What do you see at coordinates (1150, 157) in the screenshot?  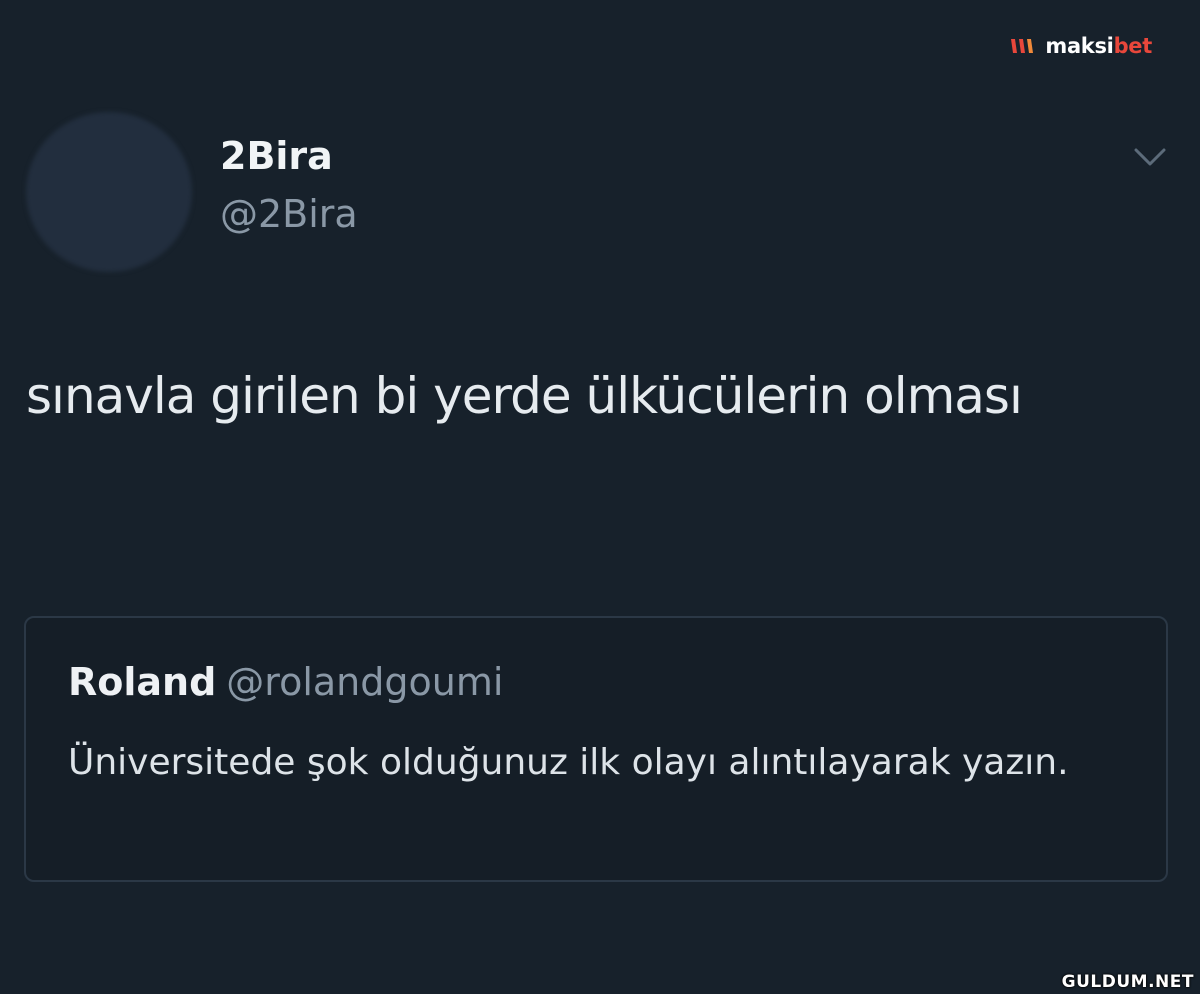 I see `chevron-down-icon` at bounding box center [1150, 157].